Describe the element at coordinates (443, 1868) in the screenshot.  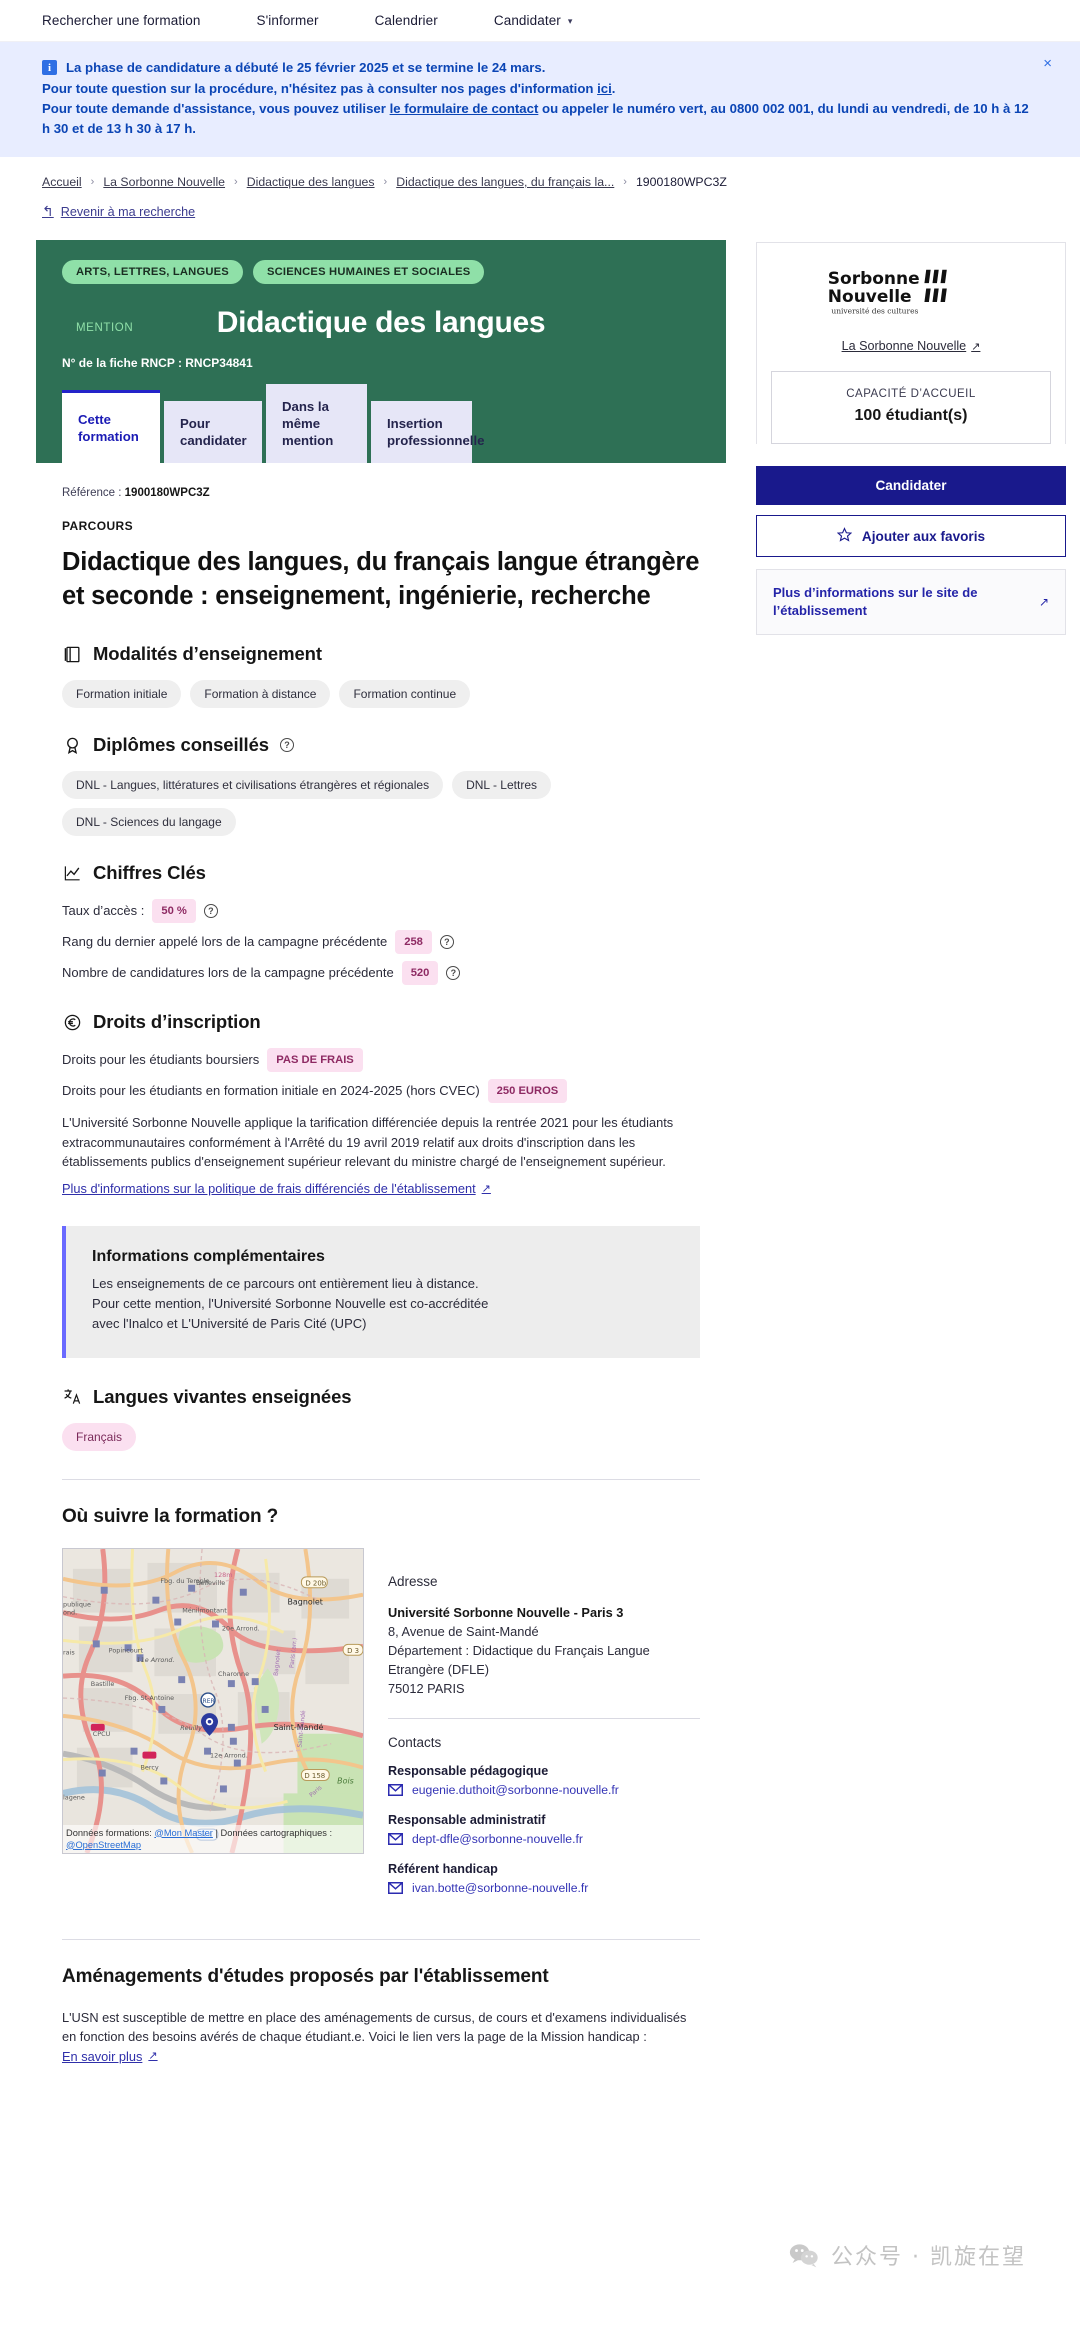
I see `contact-role: Référent handicap` at that location.